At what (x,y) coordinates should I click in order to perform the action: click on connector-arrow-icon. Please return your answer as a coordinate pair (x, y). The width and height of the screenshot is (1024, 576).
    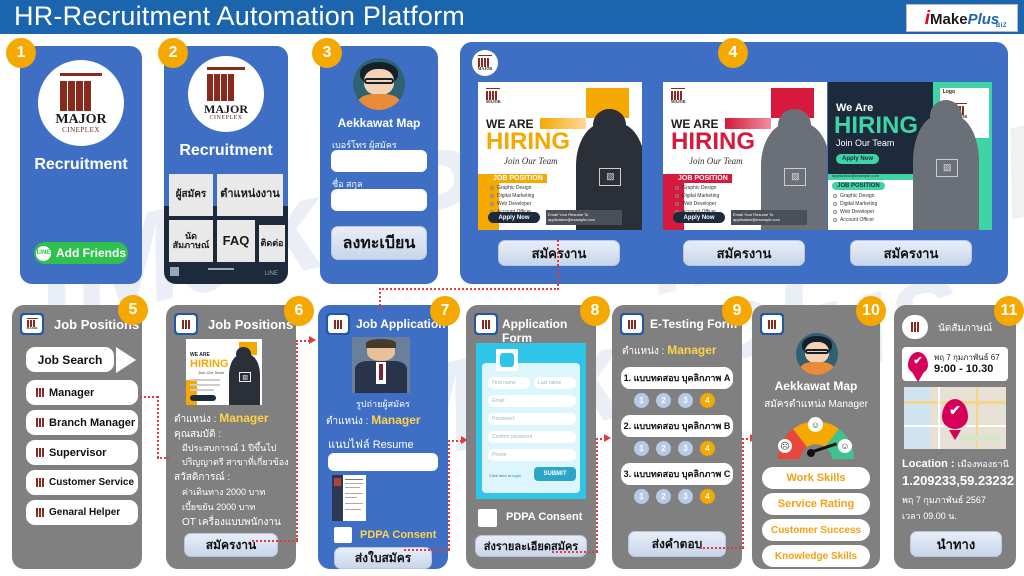
    Looking at the image, I should click on (312, 340).